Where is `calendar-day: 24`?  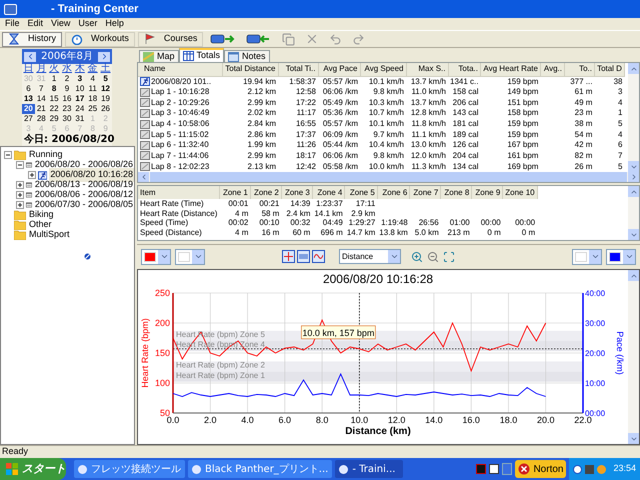 calendar-day: 24 is located at coordinates (79, 109).